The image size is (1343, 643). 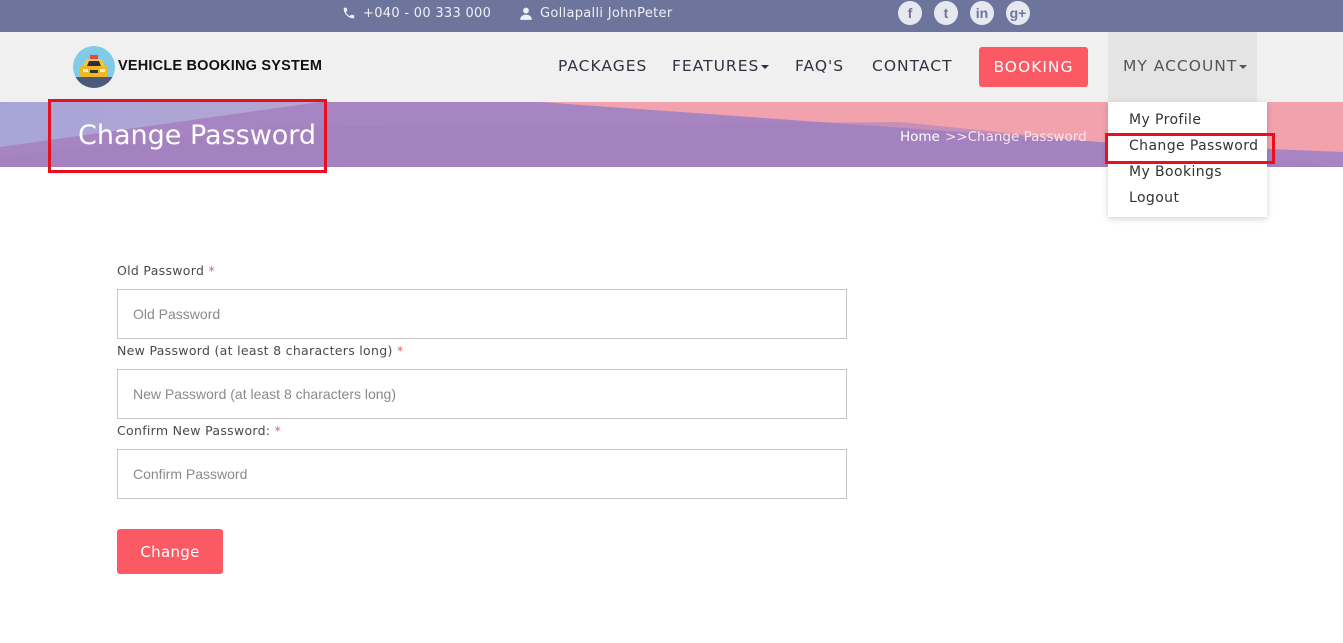 I want to click on highlight-box-title, so click(x=187, y=136).